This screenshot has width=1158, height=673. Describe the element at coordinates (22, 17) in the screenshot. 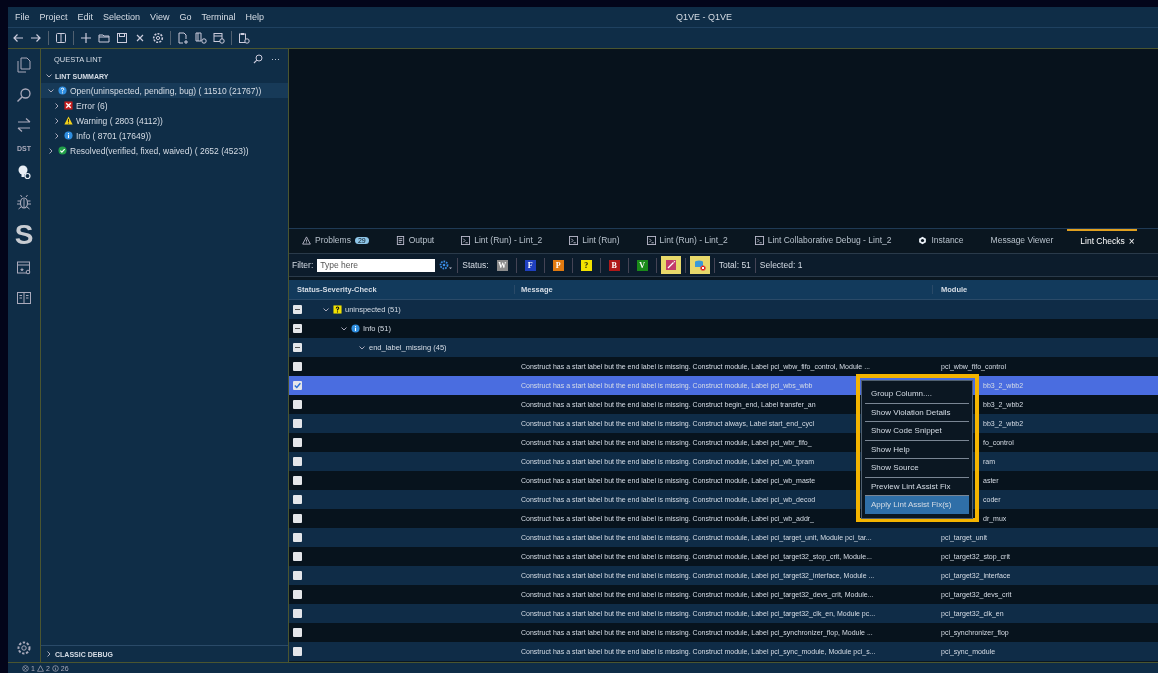

I see `menu-item: File` at that location.